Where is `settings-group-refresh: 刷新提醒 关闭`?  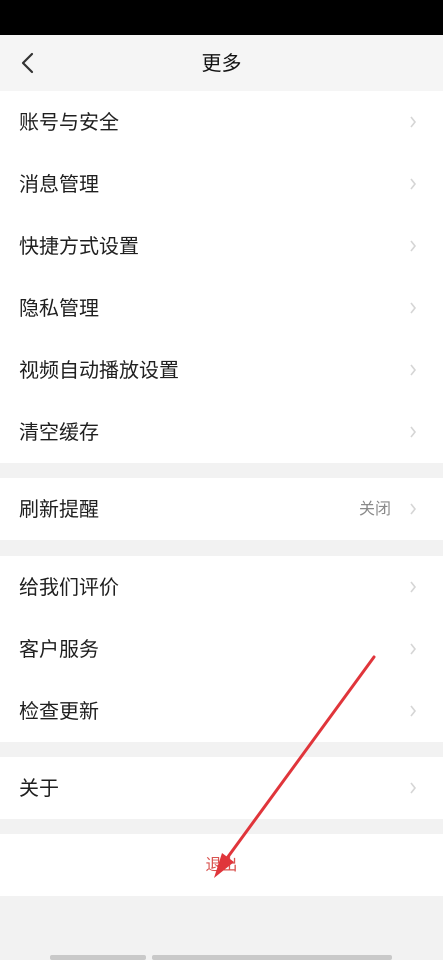 settings-group-refresh: 刷新提醒 关闭 is located at coordinates (221, 509).